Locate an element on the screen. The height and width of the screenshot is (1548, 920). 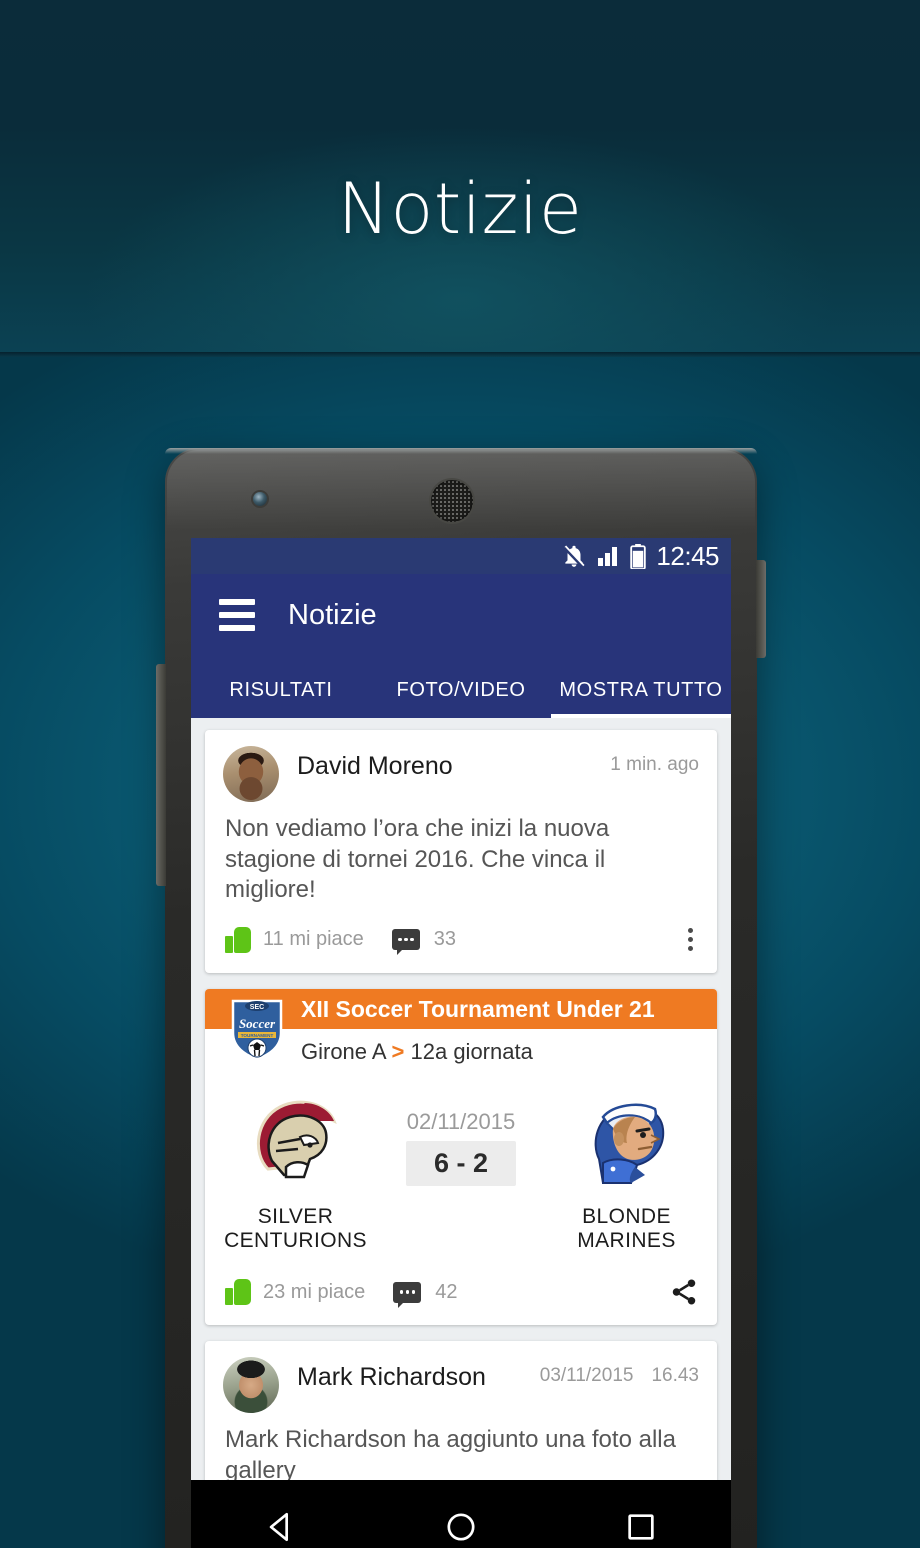
battery-icon is located at coordinates (638, 556).